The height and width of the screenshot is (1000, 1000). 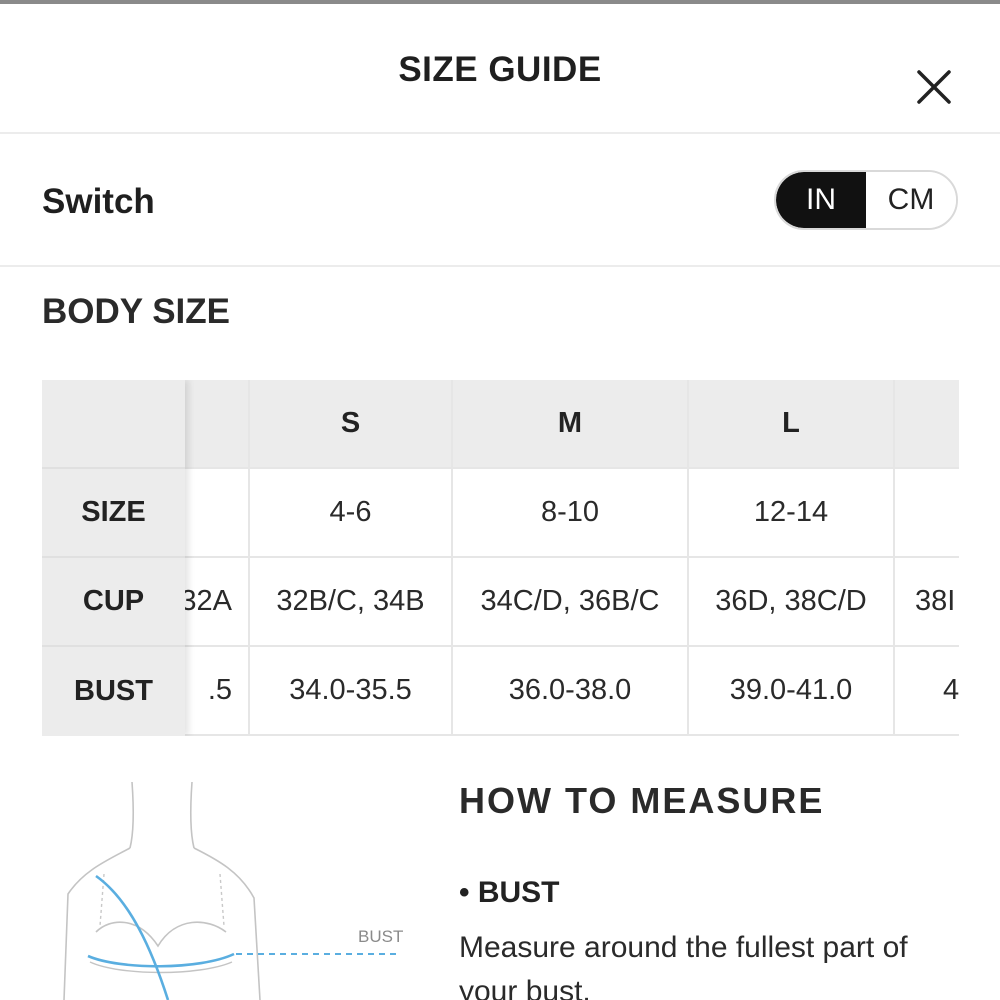 What do you see at coordinates (927, 602) in the screenshot?
I see `cup-cell: 38I` at bounding box center [927, 602].